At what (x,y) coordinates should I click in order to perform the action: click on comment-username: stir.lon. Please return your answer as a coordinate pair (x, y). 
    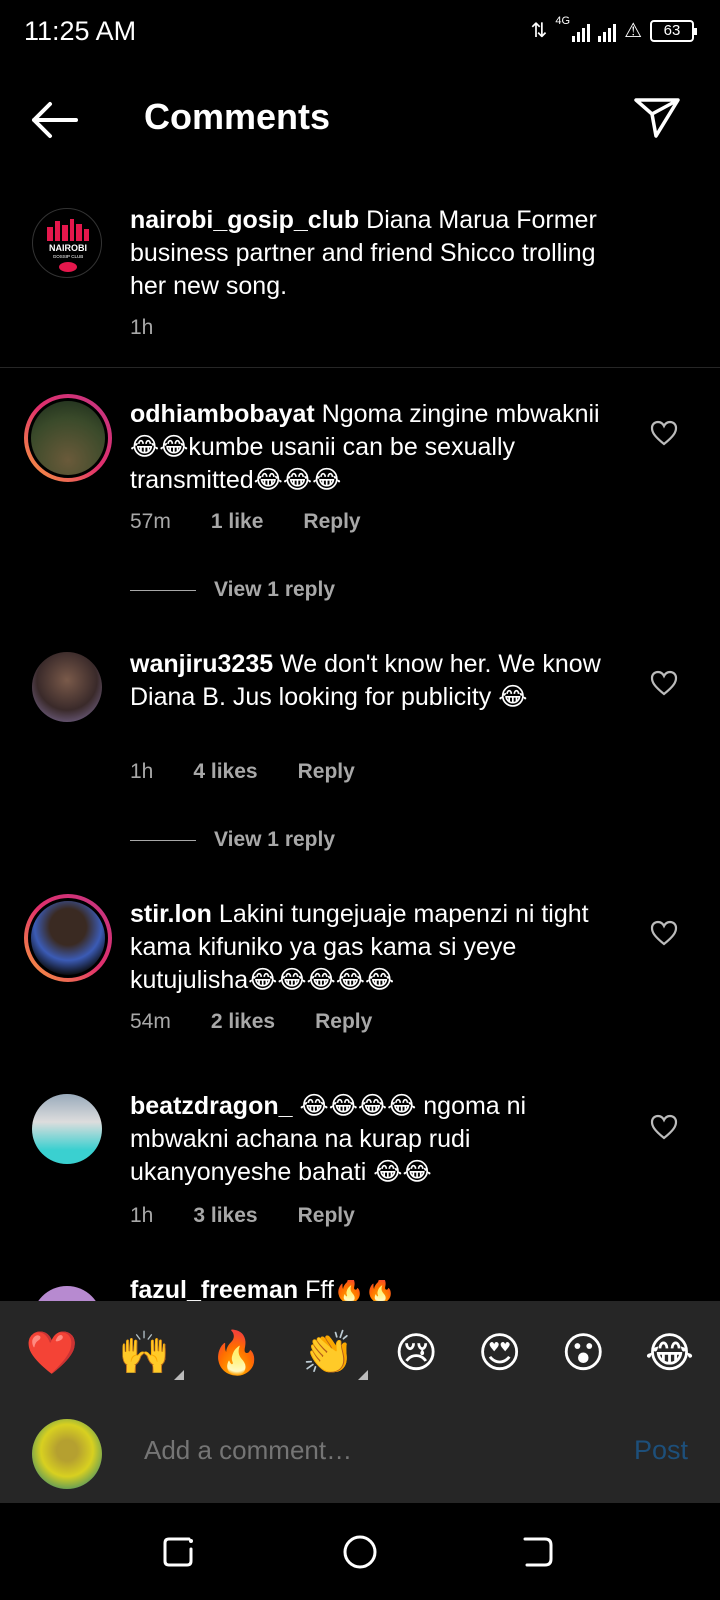
    Looking at the image, I should click on (171, 914).